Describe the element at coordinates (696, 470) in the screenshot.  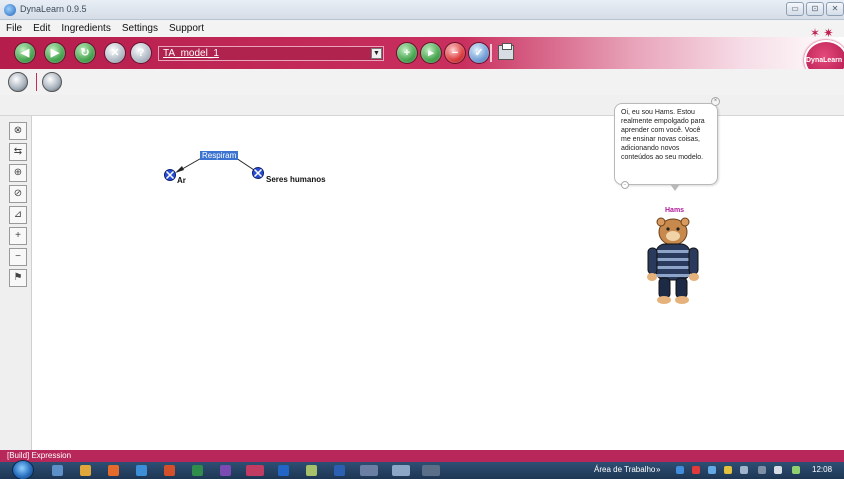
I see `tray-alert-icon` at that location.